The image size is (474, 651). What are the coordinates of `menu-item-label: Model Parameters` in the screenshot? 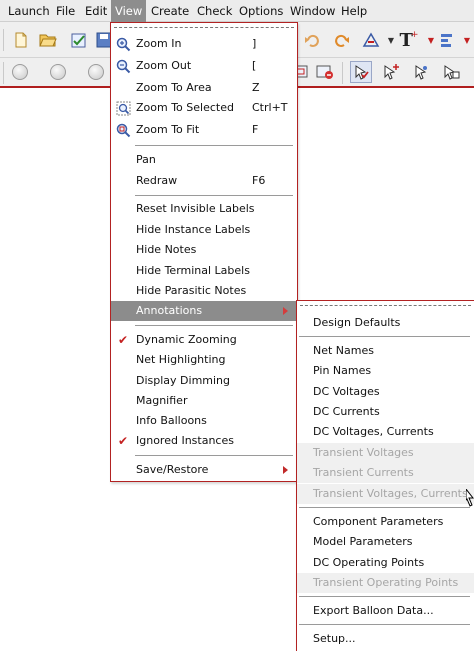 It's located at (363, 541).